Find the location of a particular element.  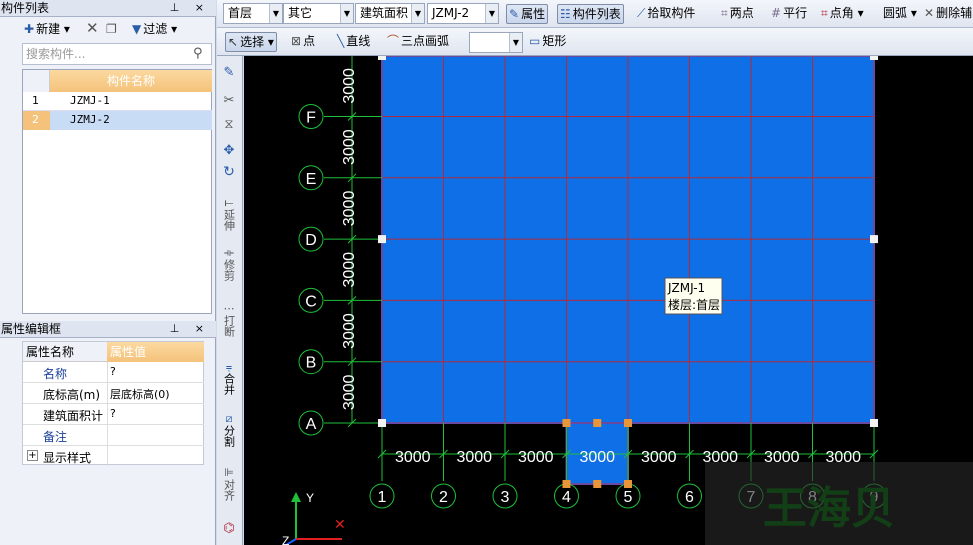

axis-label-col: 3 is located at coordinates (505, 497).